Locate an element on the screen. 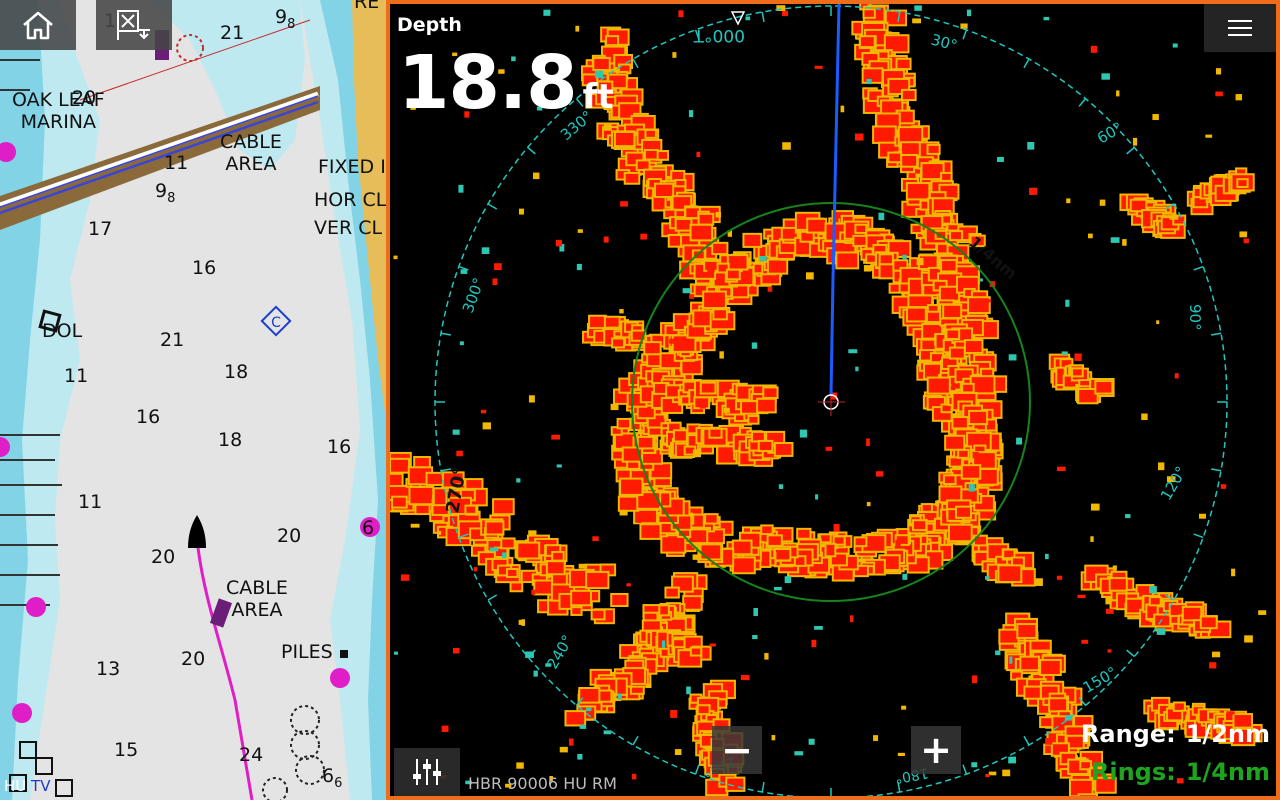 This screenshot has width=1280, height=800. zoom-in-button: + is located at coordinates (936, 750).